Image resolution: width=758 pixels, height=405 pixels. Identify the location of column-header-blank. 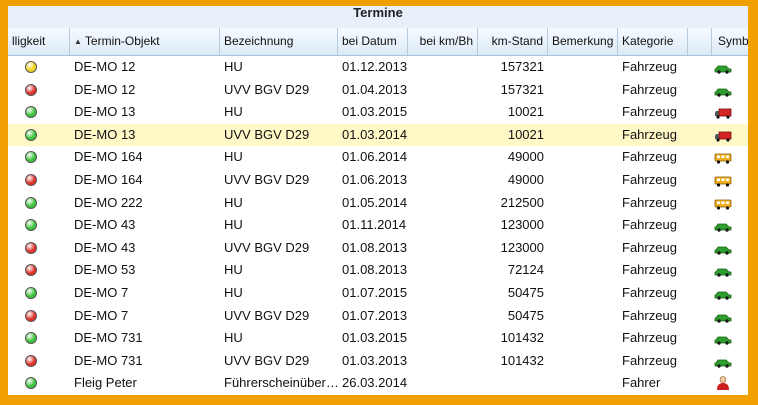
(700, 41).